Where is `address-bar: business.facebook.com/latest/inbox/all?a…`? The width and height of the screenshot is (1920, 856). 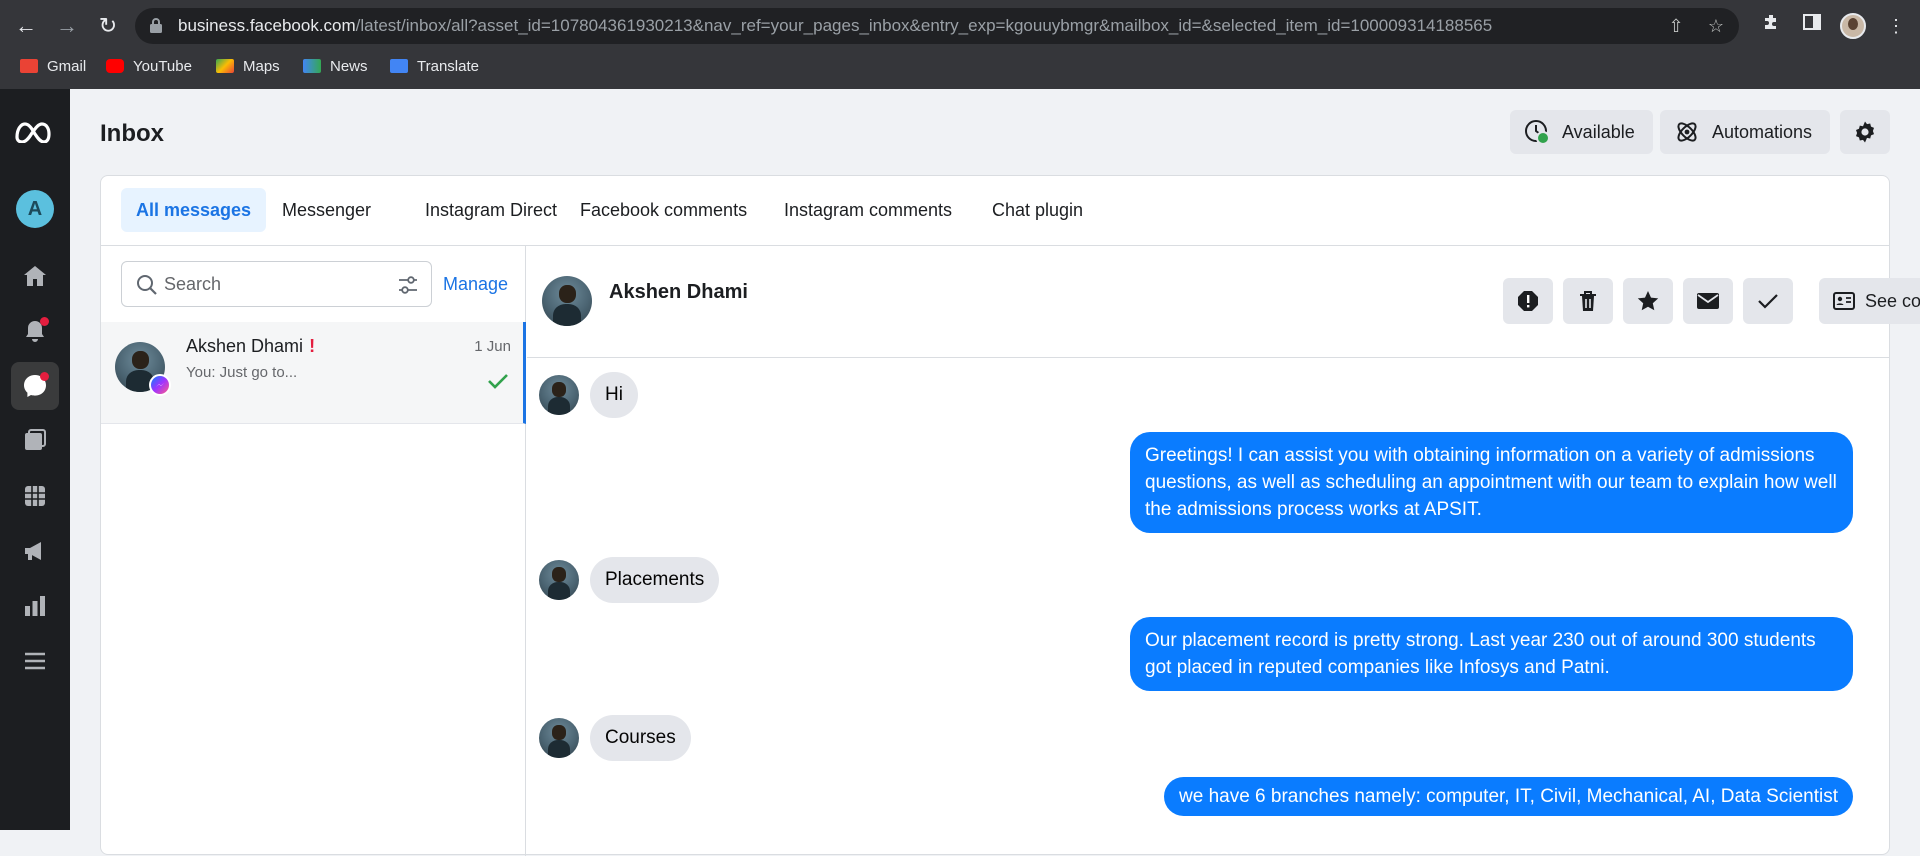 address-bar: business.facebook.com/latest/inbox/all?a… is located at coordinates (937, 26).